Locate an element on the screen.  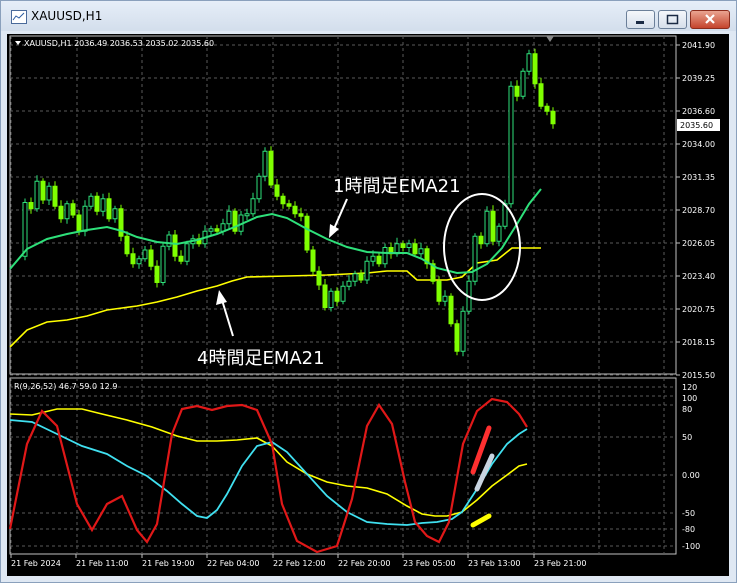
maximize-button is located at coordinates (672, 19).